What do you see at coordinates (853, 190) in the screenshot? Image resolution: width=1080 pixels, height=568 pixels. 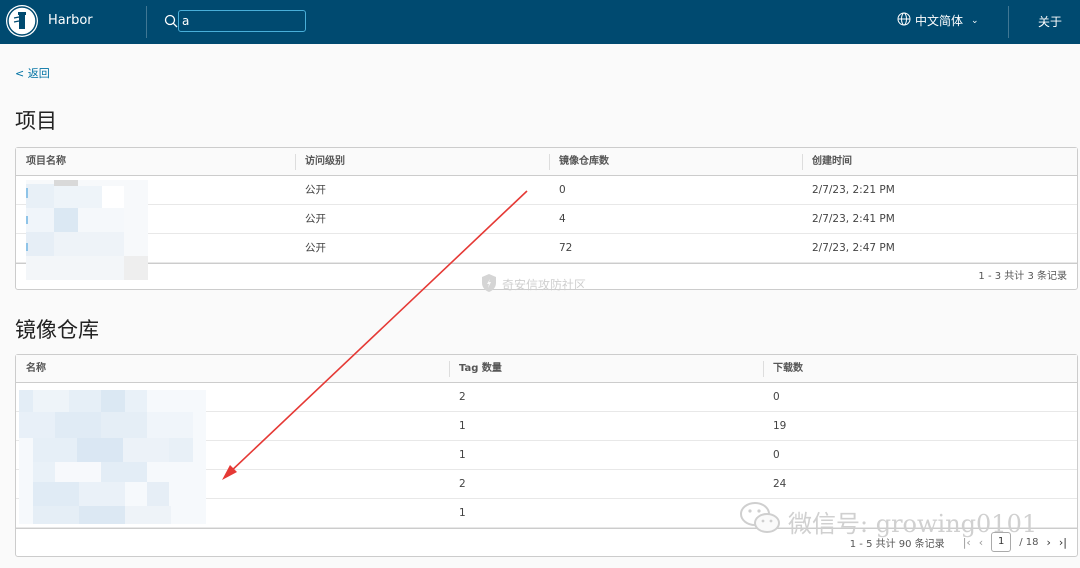 I see `creation-time: 2/7/23, 2:21 PM` at bounding box center [853, 190].